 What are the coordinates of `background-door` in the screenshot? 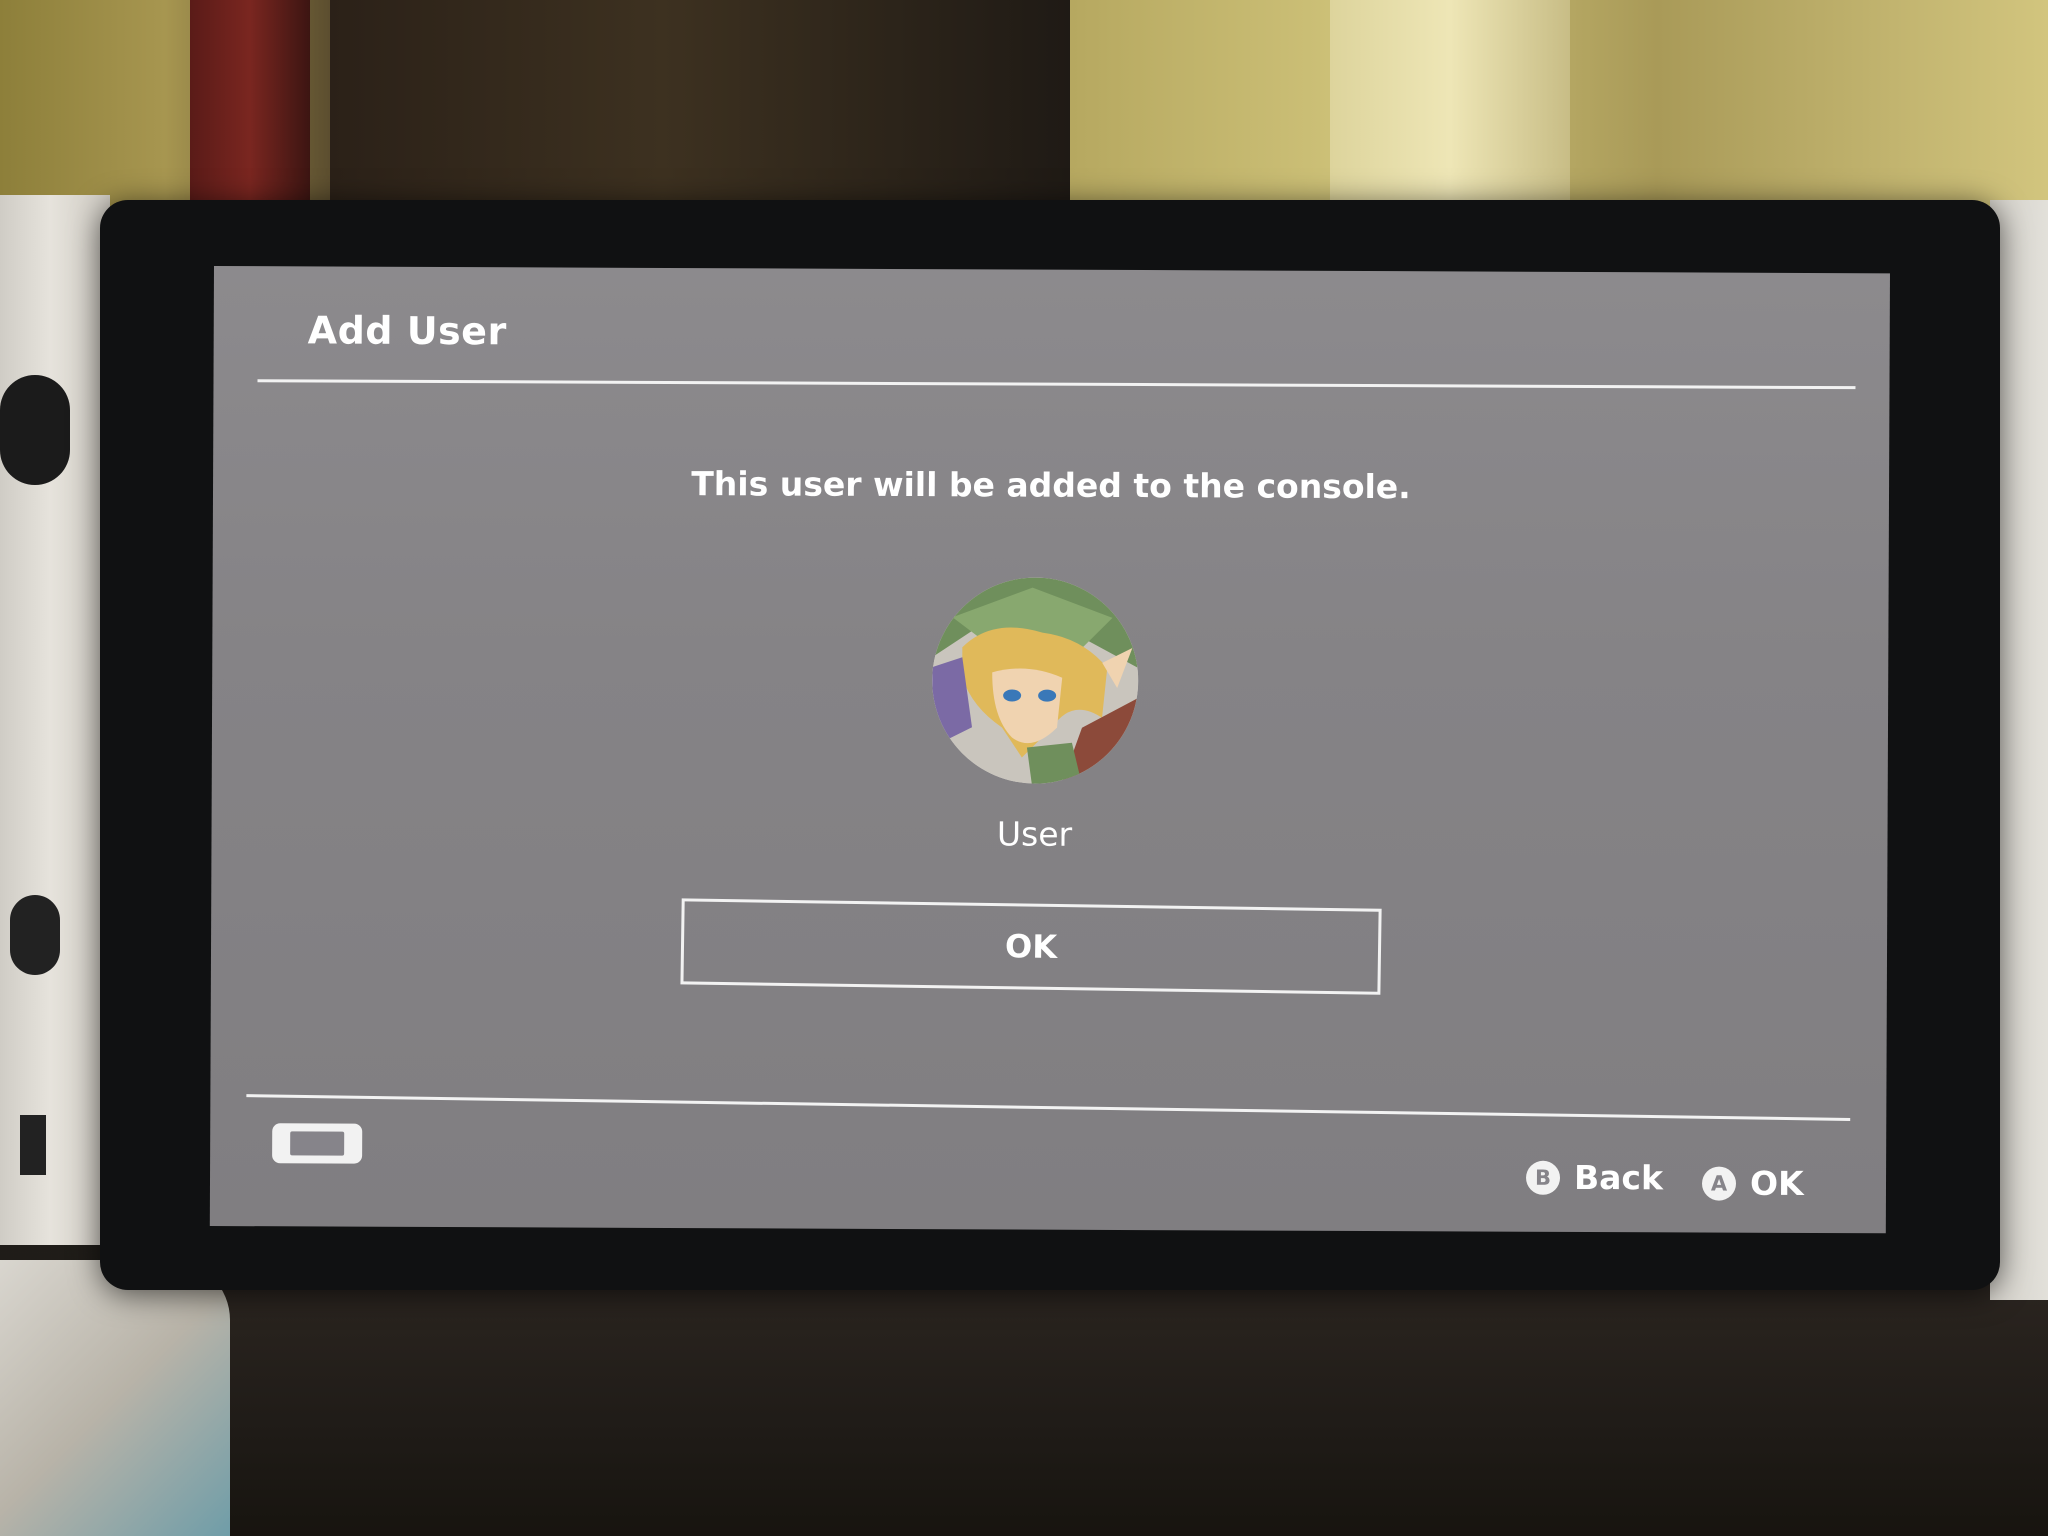 It's located at (1450, 105).